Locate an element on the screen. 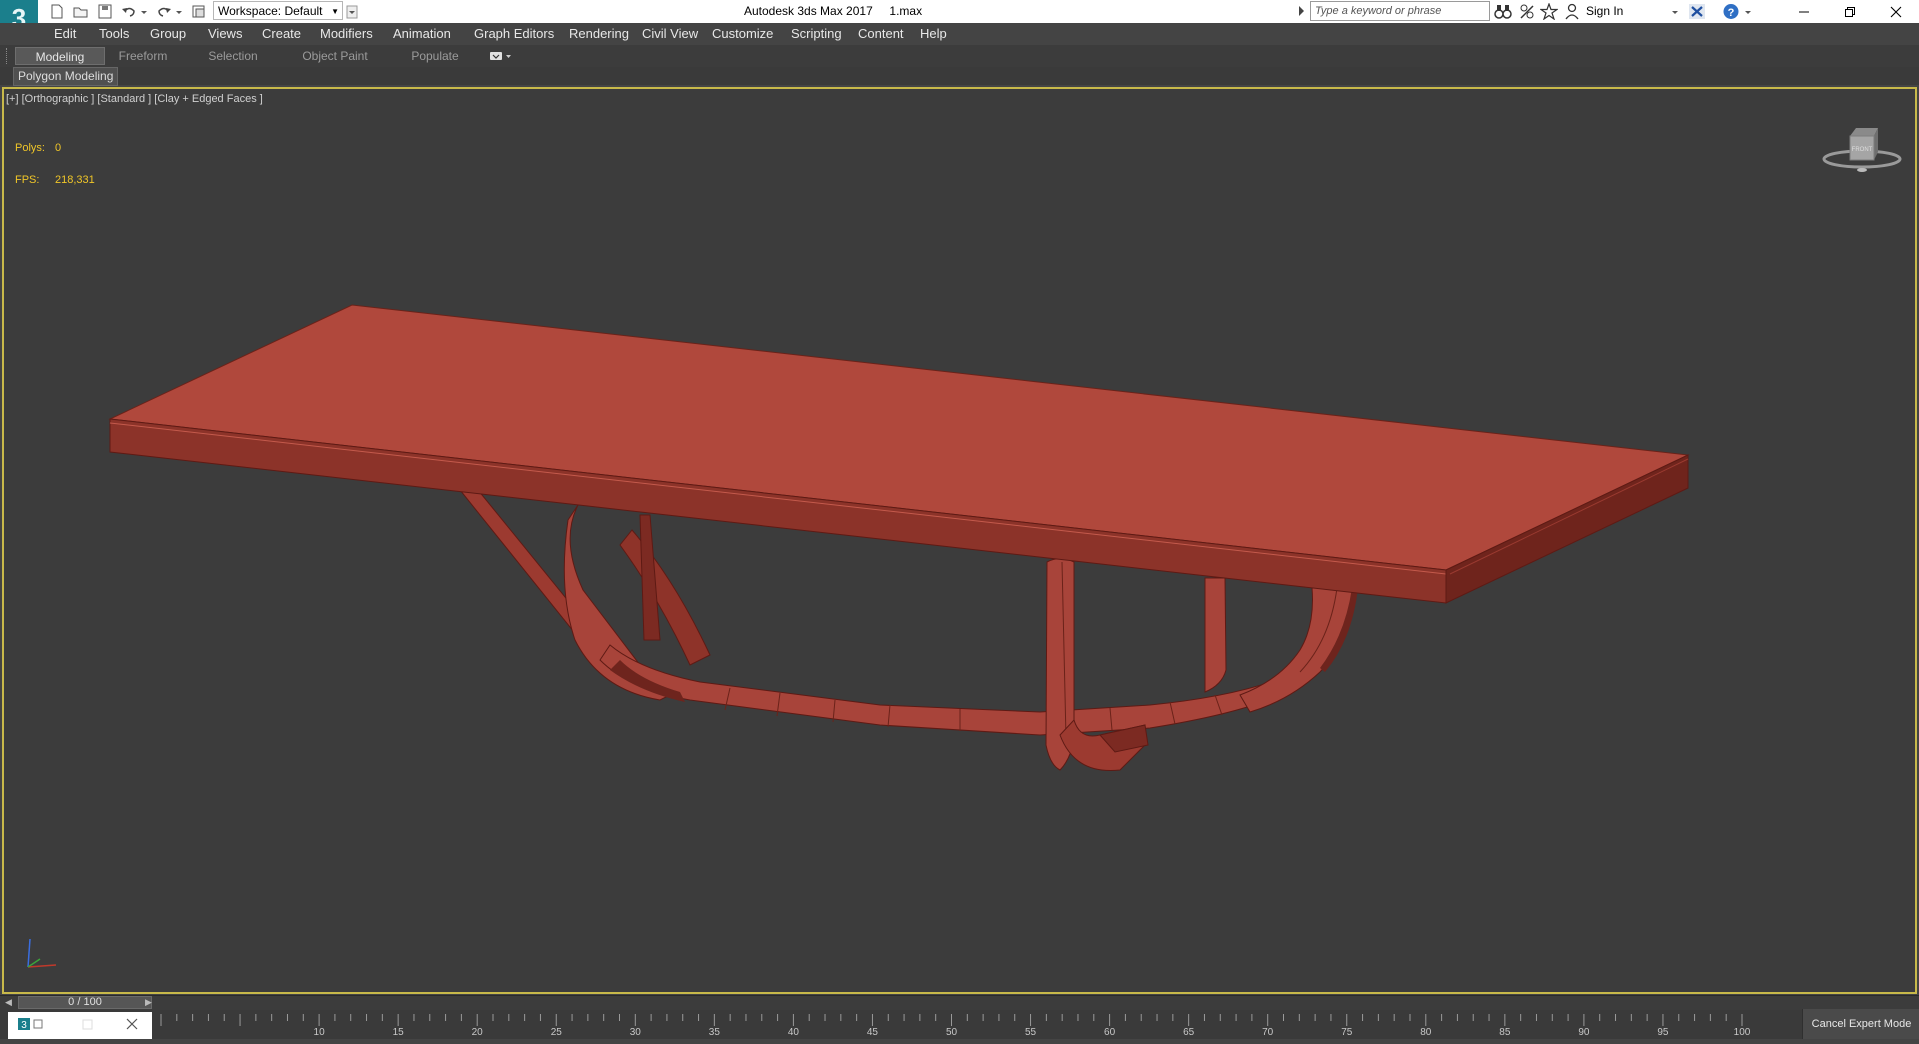  minimized-window-tab: 3 is located at coordinates (80, 1025).